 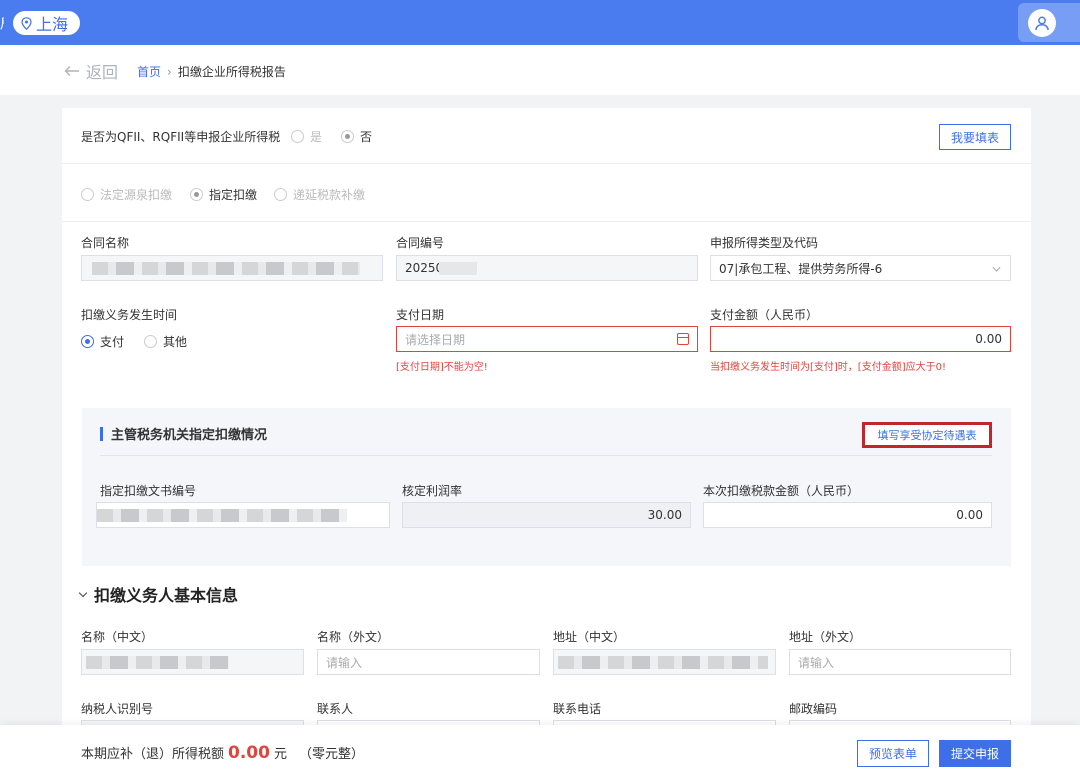 What do you see at coordinates (540, 22) in the screenshot?
I see `top-bar: 局 上海` at bounding box center [540, 22].